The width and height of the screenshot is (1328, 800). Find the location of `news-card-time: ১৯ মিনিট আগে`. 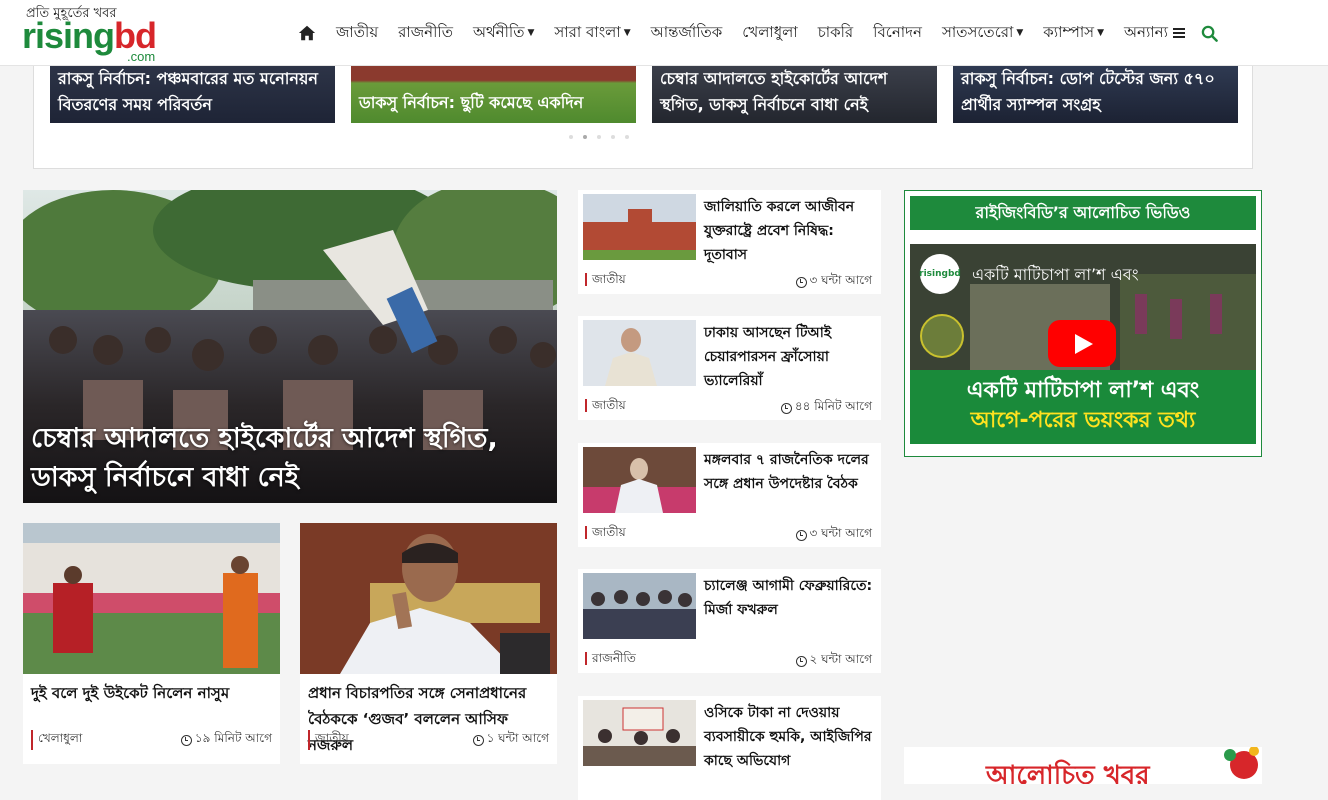

news-card-time: ১৯ মিনিট আগে is located at coordinates (226, 740).